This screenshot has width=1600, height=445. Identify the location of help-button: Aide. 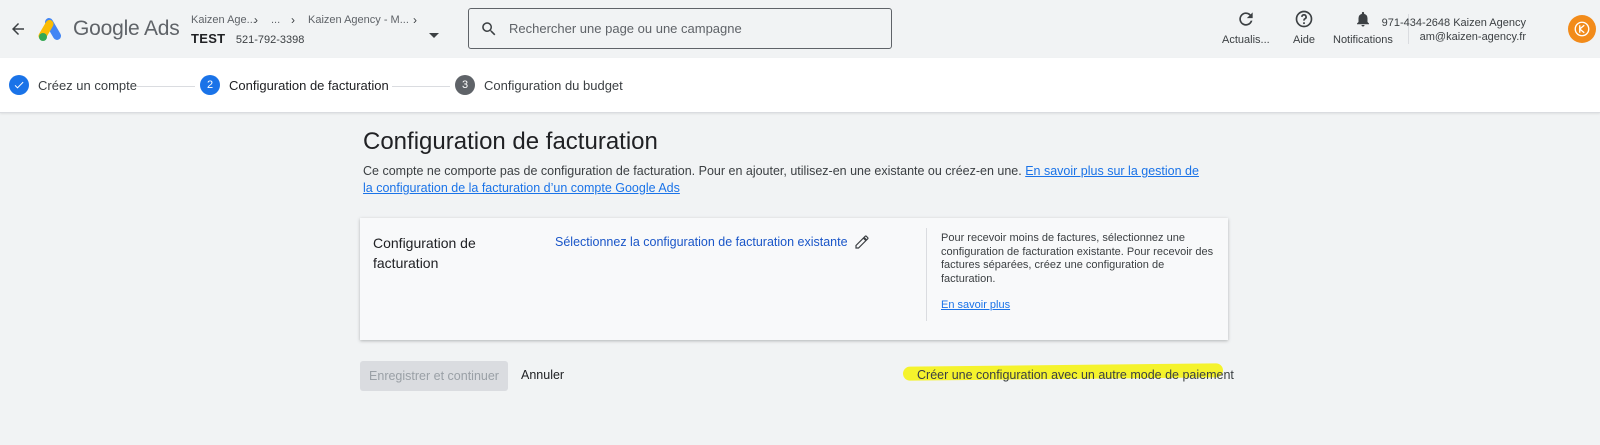
(1304, 27).